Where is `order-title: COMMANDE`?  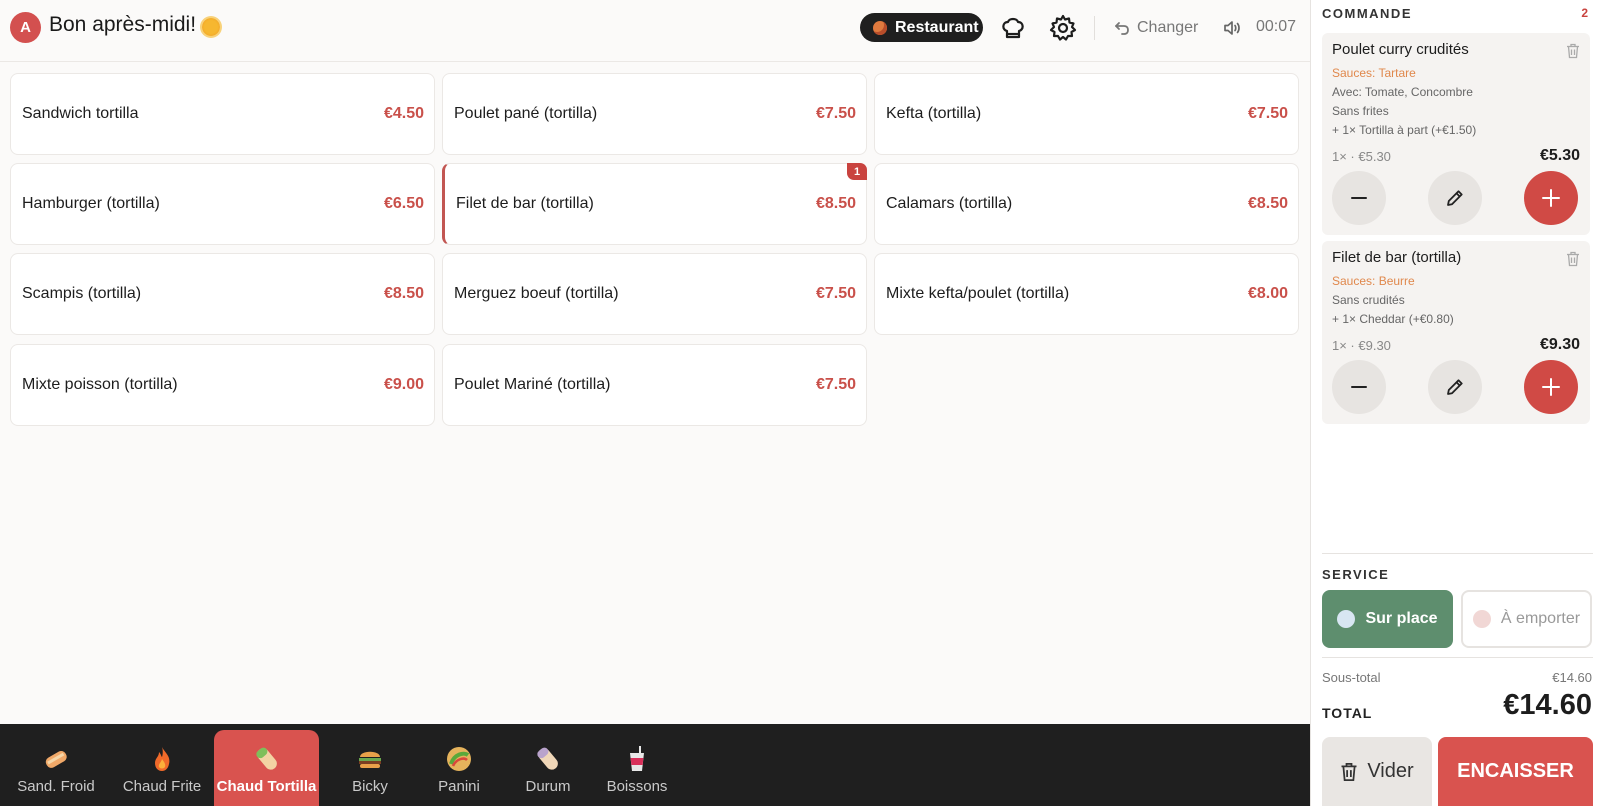
order-title: COMMANDE is located at coordinates (1367, 13).